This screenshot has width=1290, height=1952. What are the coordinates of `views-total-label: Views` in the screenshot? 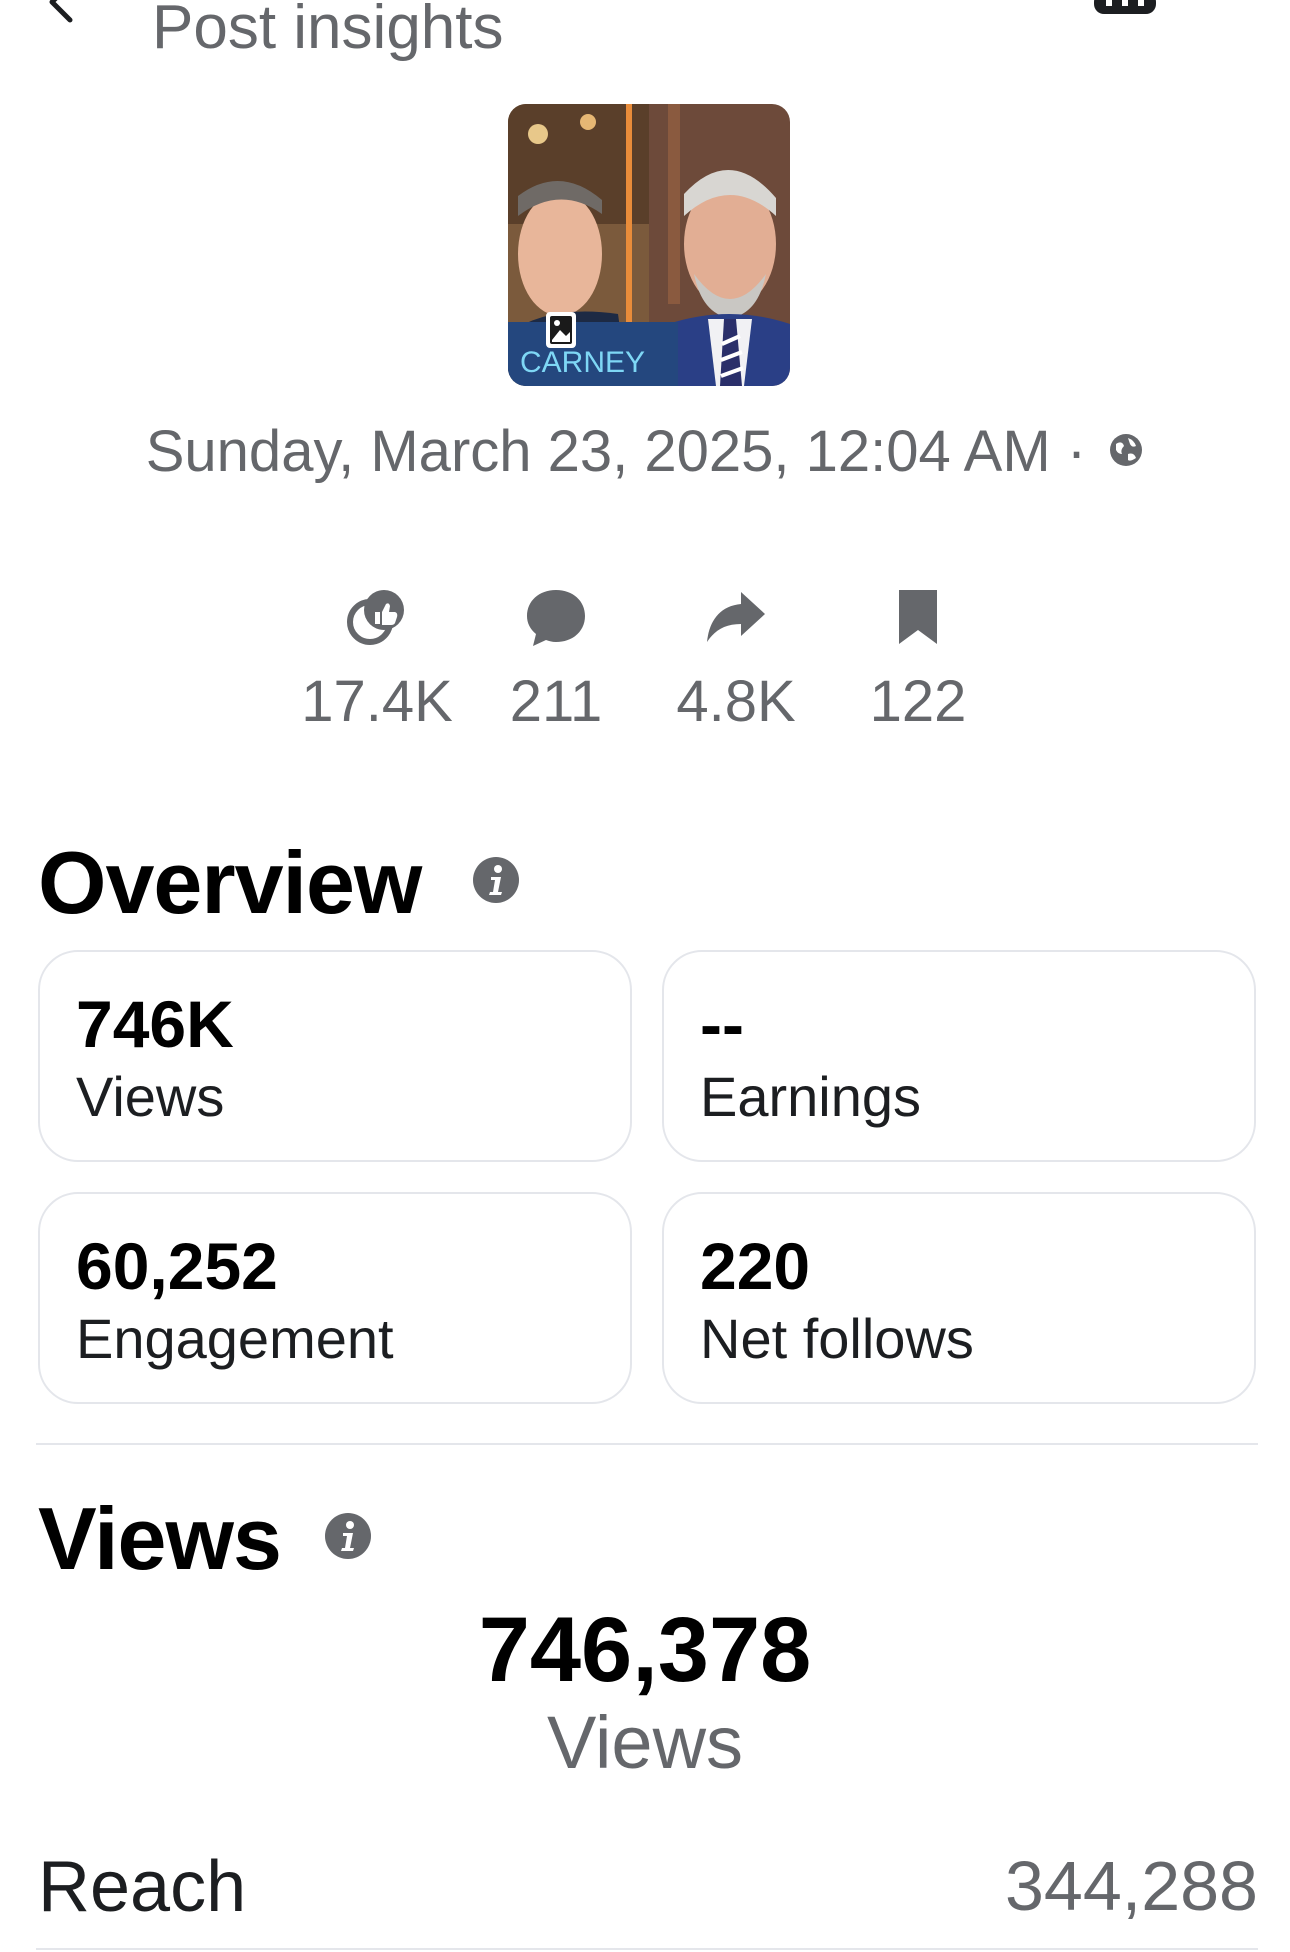 It's located at (645, 1742).